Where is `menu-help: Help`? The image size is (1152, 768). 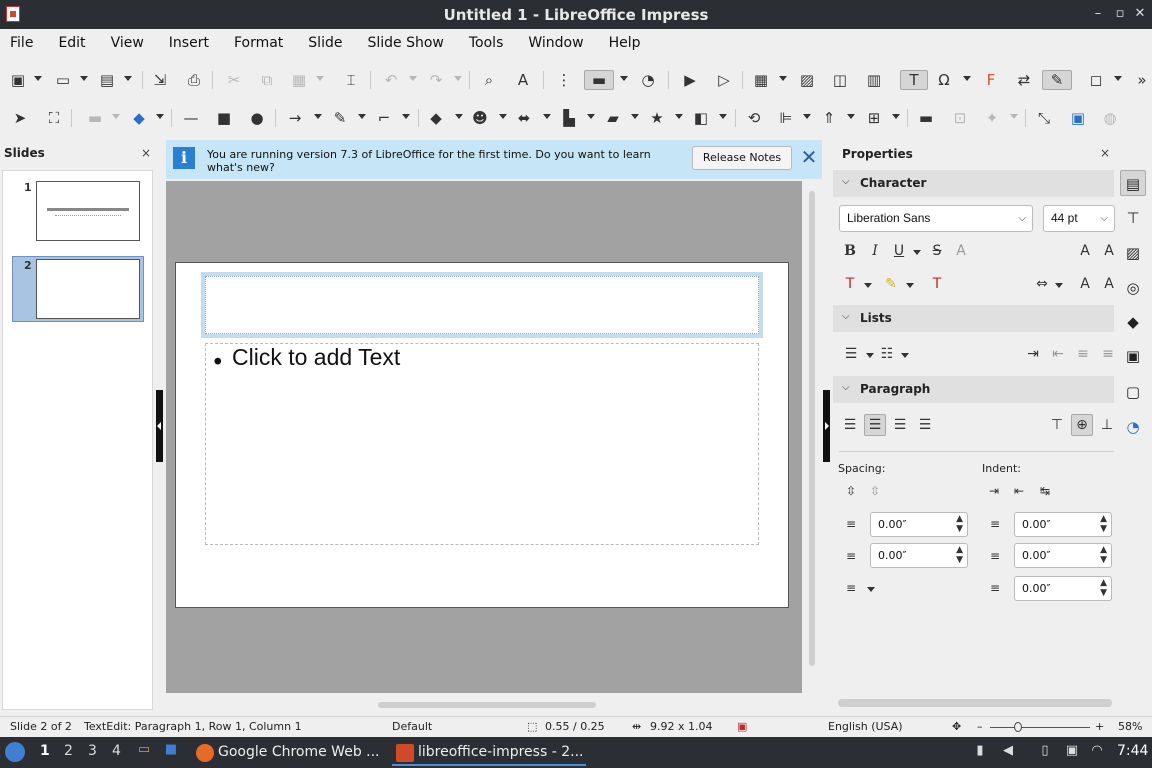
menu-help: Help is located at coordinates (625, 43).